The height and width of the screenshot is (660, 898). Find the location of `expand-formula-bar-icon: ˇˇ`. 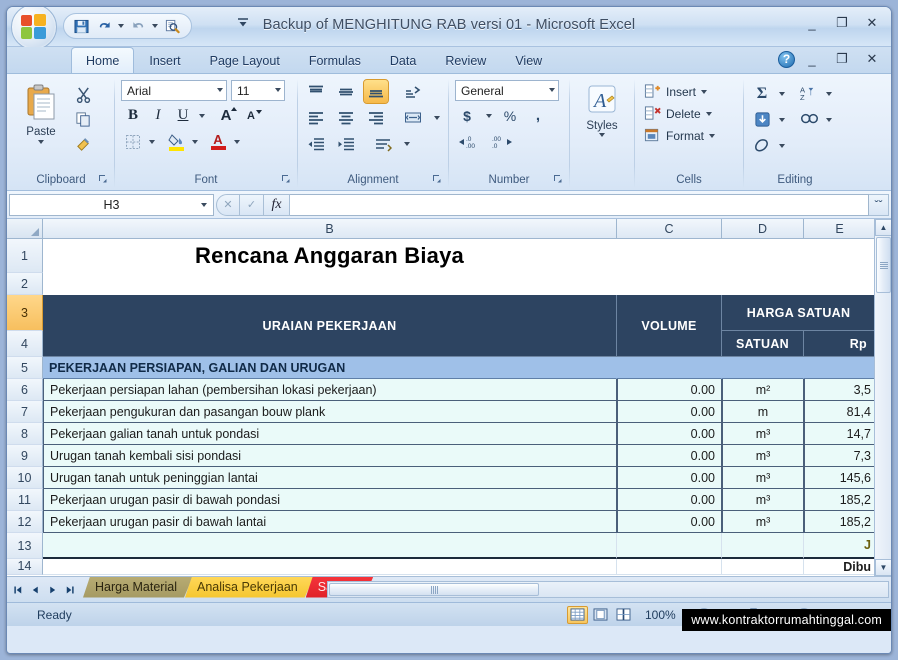

expand-formula-bar-icon: ˇˇ is located at coordinates (879, 204).